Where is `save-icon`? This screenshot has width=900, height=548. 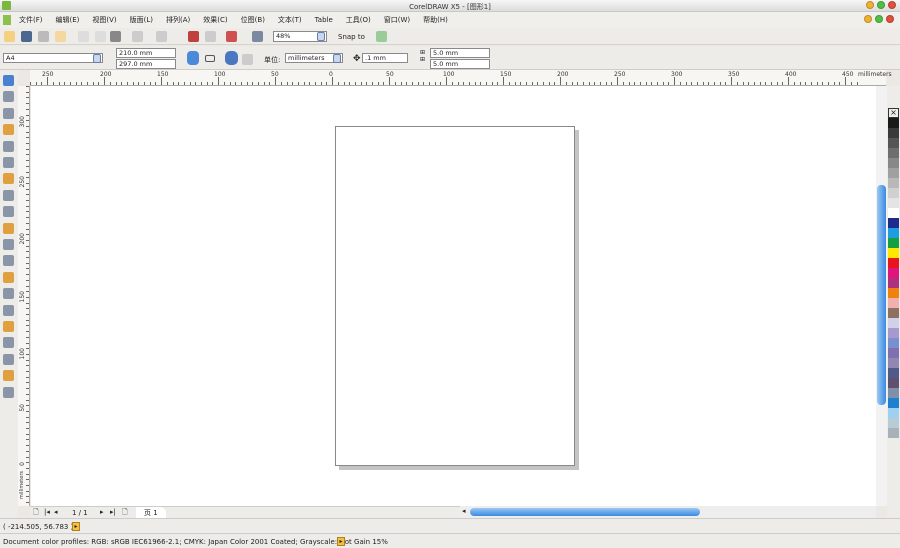
save-icon is located at coordinates (43, 36).